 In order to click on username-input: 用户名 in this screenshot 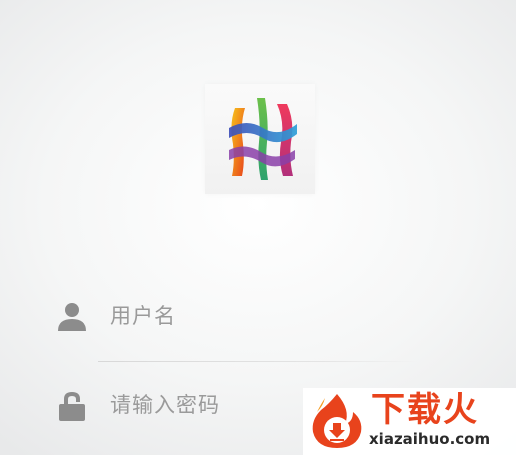, I will do `click(143, 316)`.